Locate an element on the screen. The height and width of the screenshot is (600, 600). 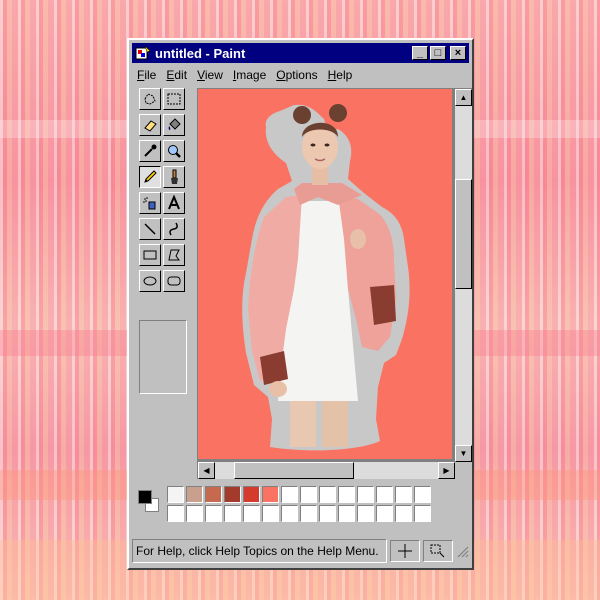
paint-bucket-icon is located at coordinates (174, 124).